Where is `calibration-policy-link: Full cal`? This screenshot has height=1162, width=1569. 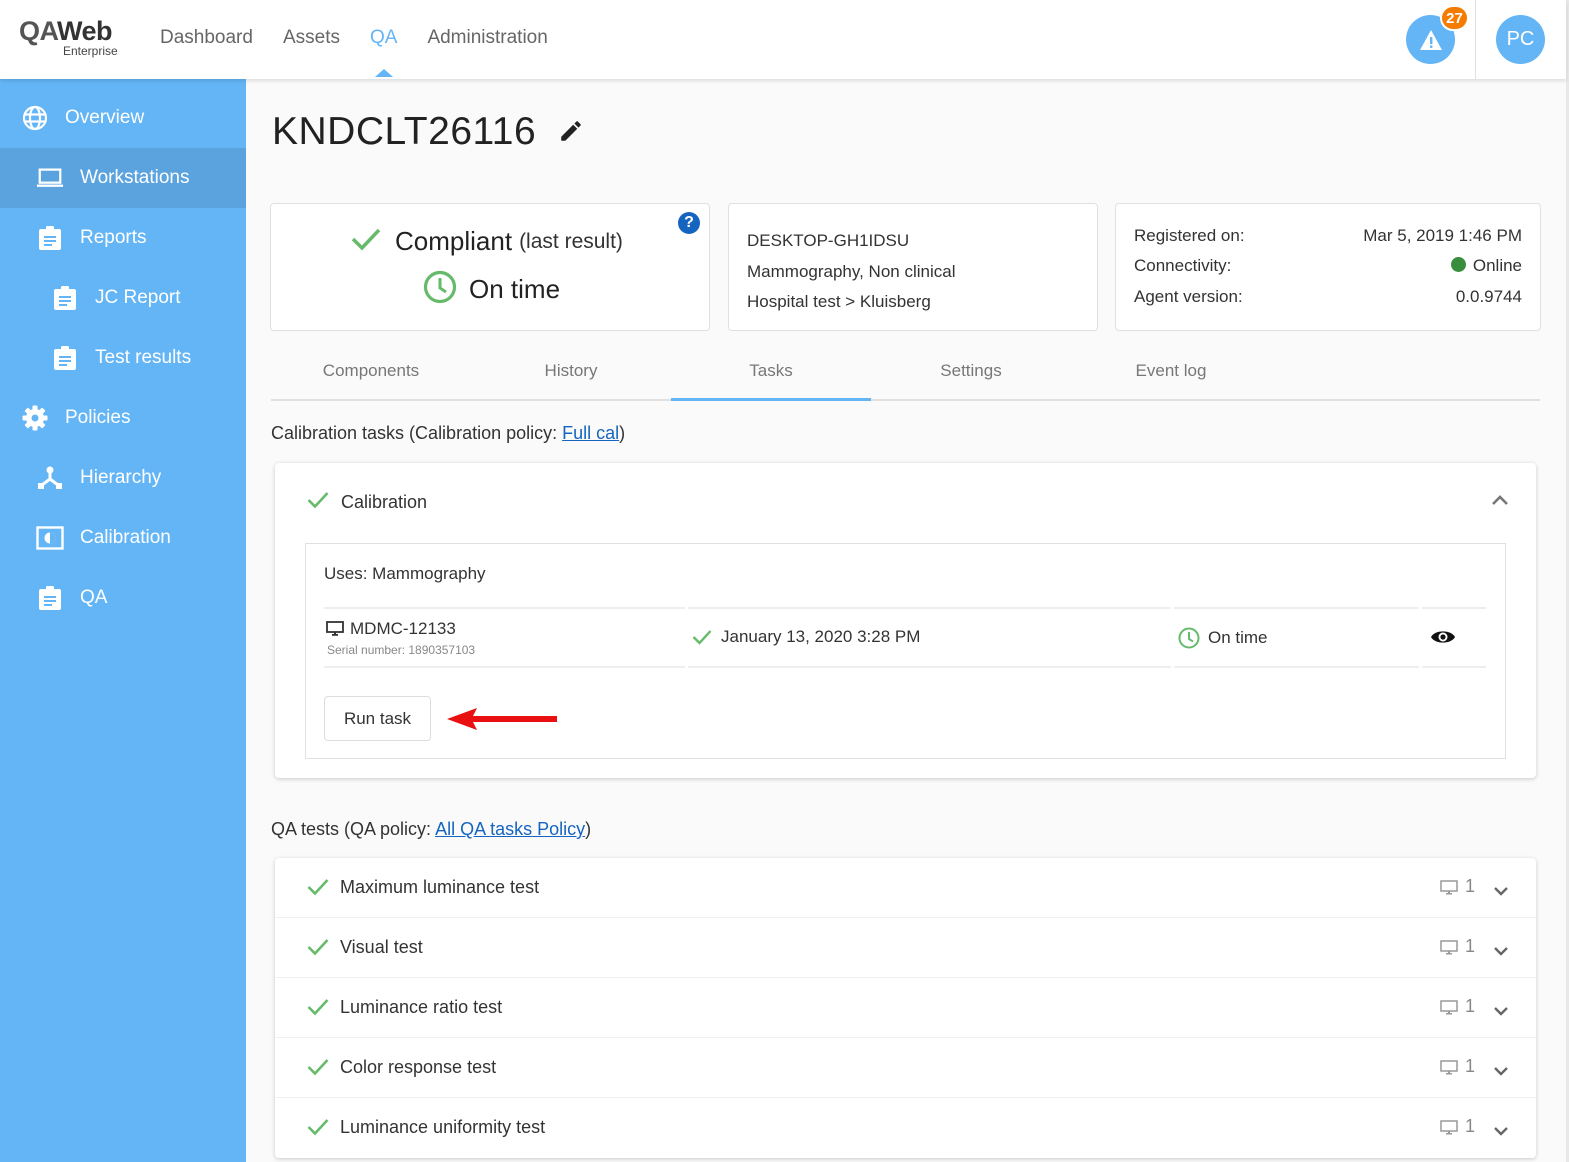 calibration-policy-link: Full cal is located at coordinates (590, 433).